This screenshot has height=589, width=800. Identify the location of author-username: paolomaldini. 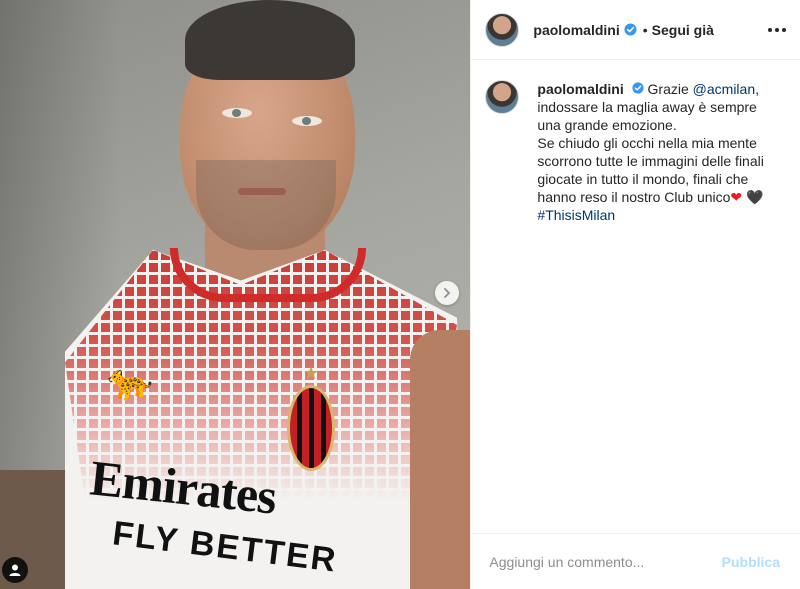
(576, 30).